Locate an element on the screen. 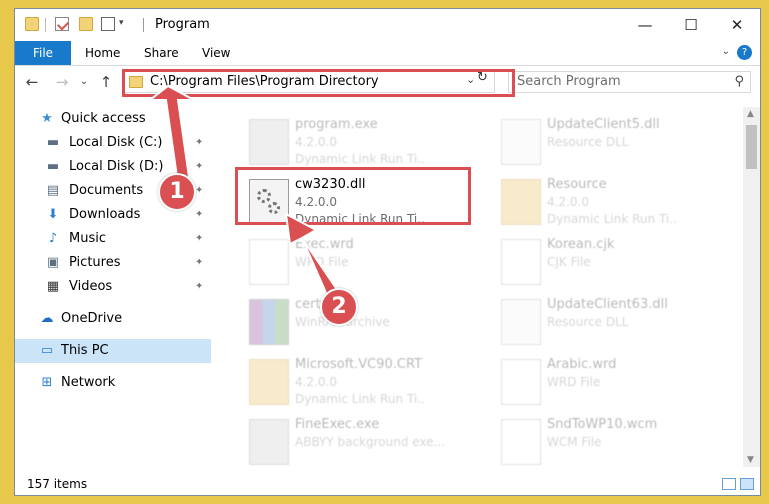 The width and height of the screenshot is (769, 504). tutorial-arrows is located at coordinates (244, 194).